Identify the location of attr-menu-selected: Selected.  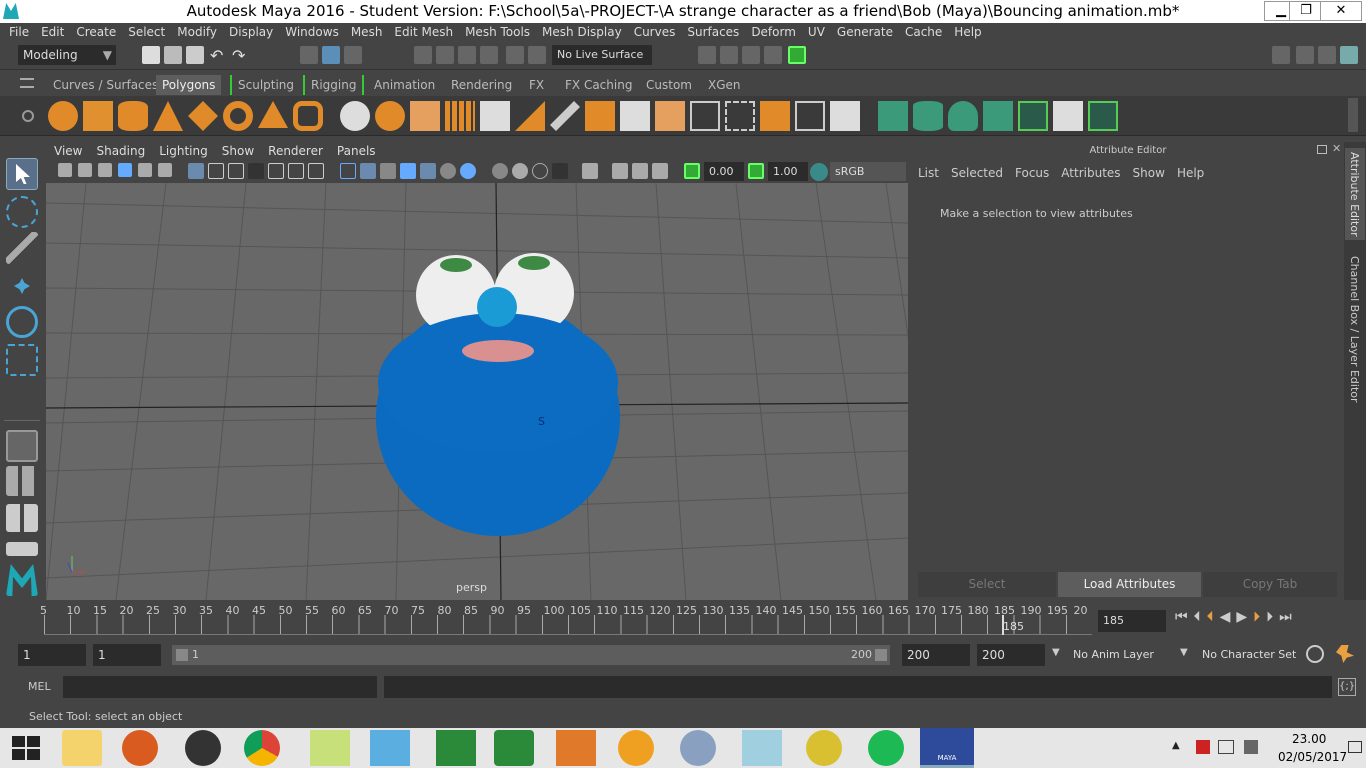
(977, 173).